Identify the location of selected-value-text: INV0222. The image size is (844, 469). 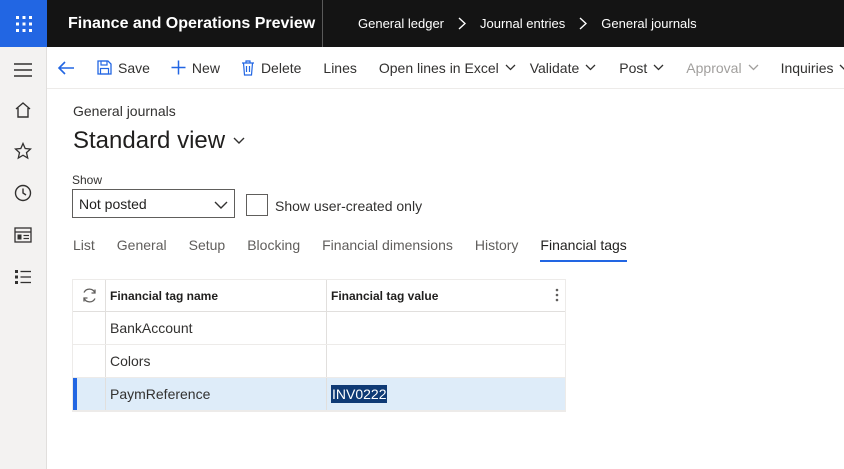
(359, 394).